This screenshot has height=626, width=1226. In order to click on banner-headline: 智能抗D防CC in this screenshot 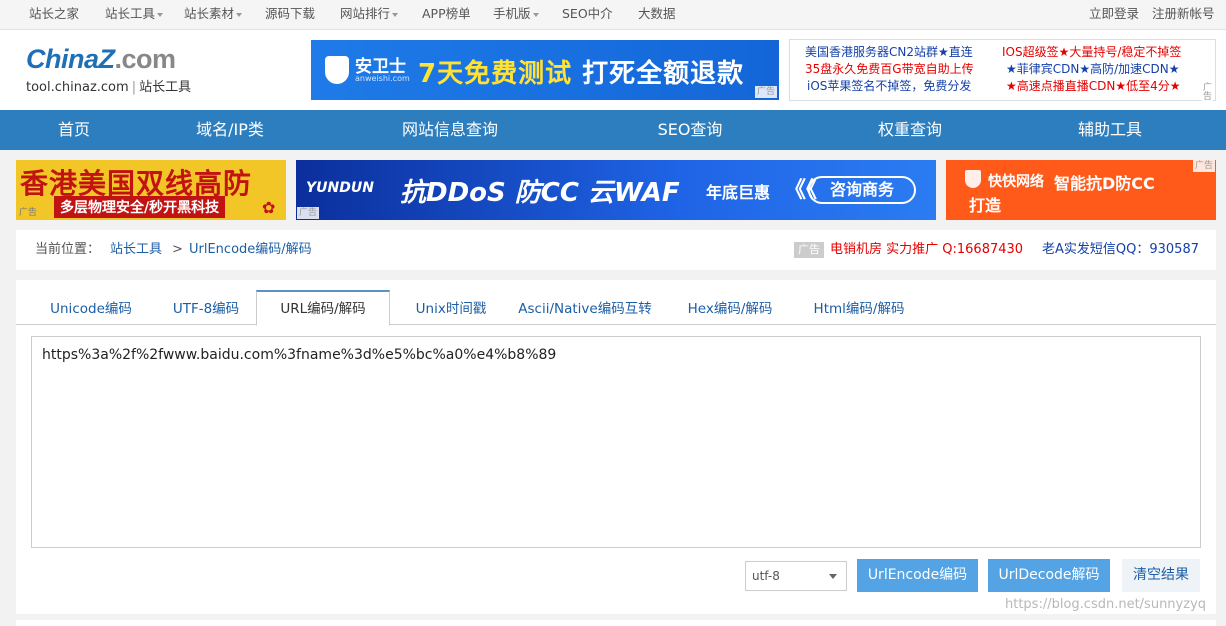, I will do `click(1104, 183)`.